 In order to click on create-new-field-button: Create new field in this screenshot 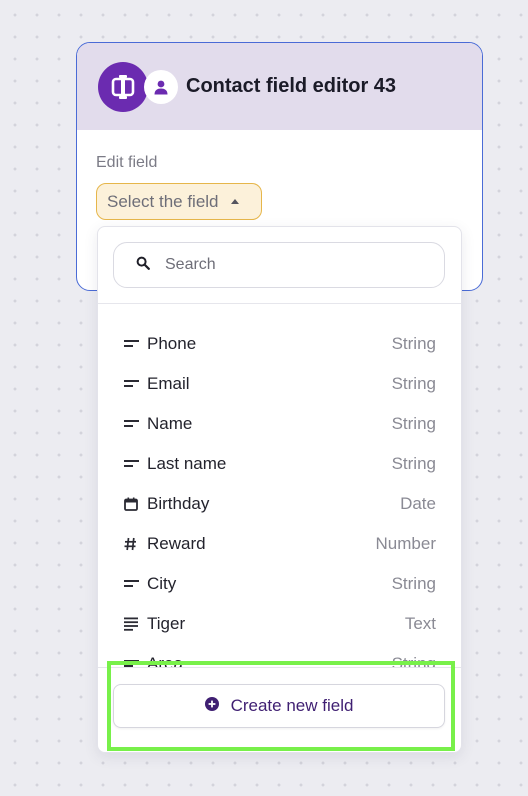, I will do `click(279, 706)`.